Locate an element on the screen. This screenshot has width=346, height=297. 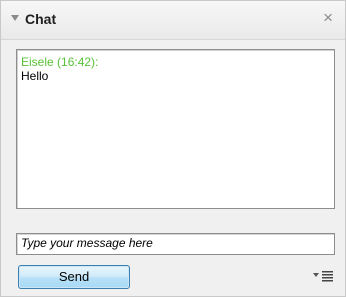
collapse-triangle-icon is located at coordinates (15, 18).